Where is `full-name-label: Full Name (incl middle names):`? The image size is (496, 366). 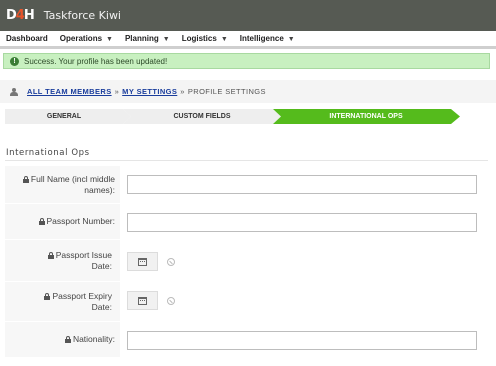
full-name-label: Full Name (incl middle names): is located at coordinates (72, 184).